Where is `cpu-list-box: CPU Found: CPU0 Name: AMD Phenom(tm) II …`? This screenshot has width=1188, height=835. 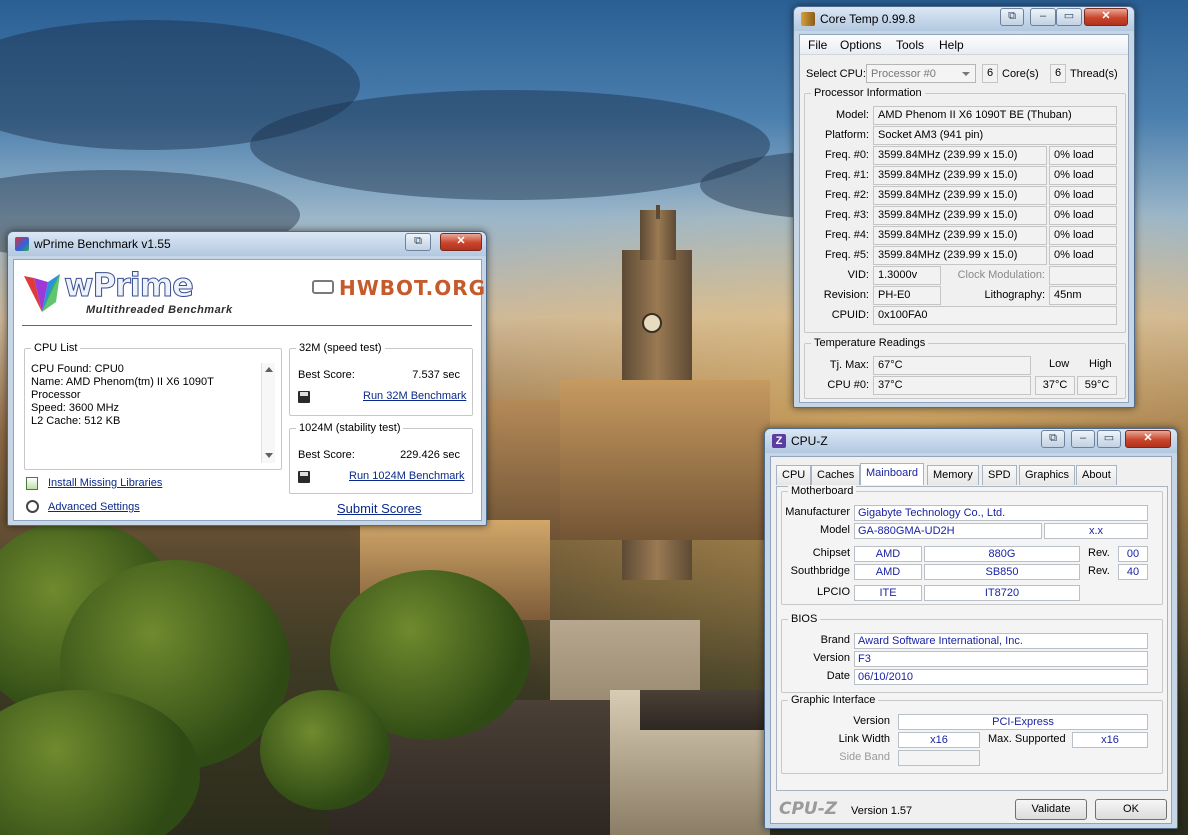
cpu-list-box: CPU Found: CPU0 Name: AMD Phenom(tm) II … is located at coordinates (153, 413).